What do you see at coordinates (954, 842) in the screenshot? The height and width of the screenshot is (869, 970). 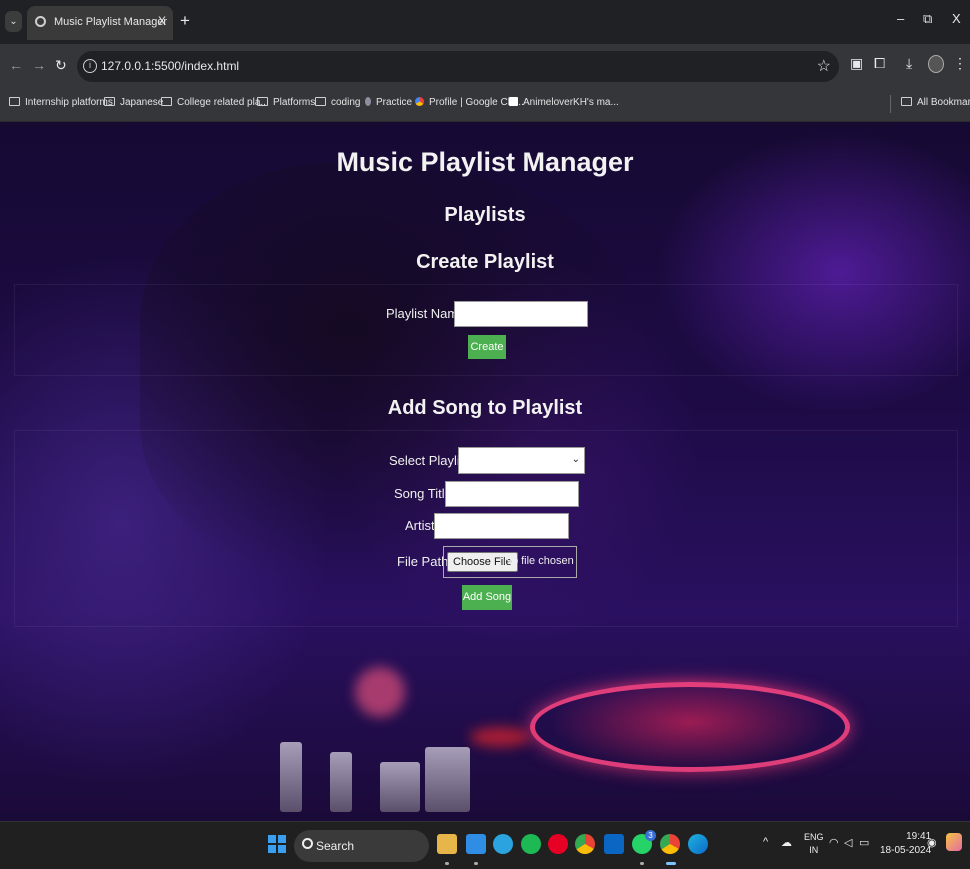 I see `copilot-icon` at bounding box center [954, 842].